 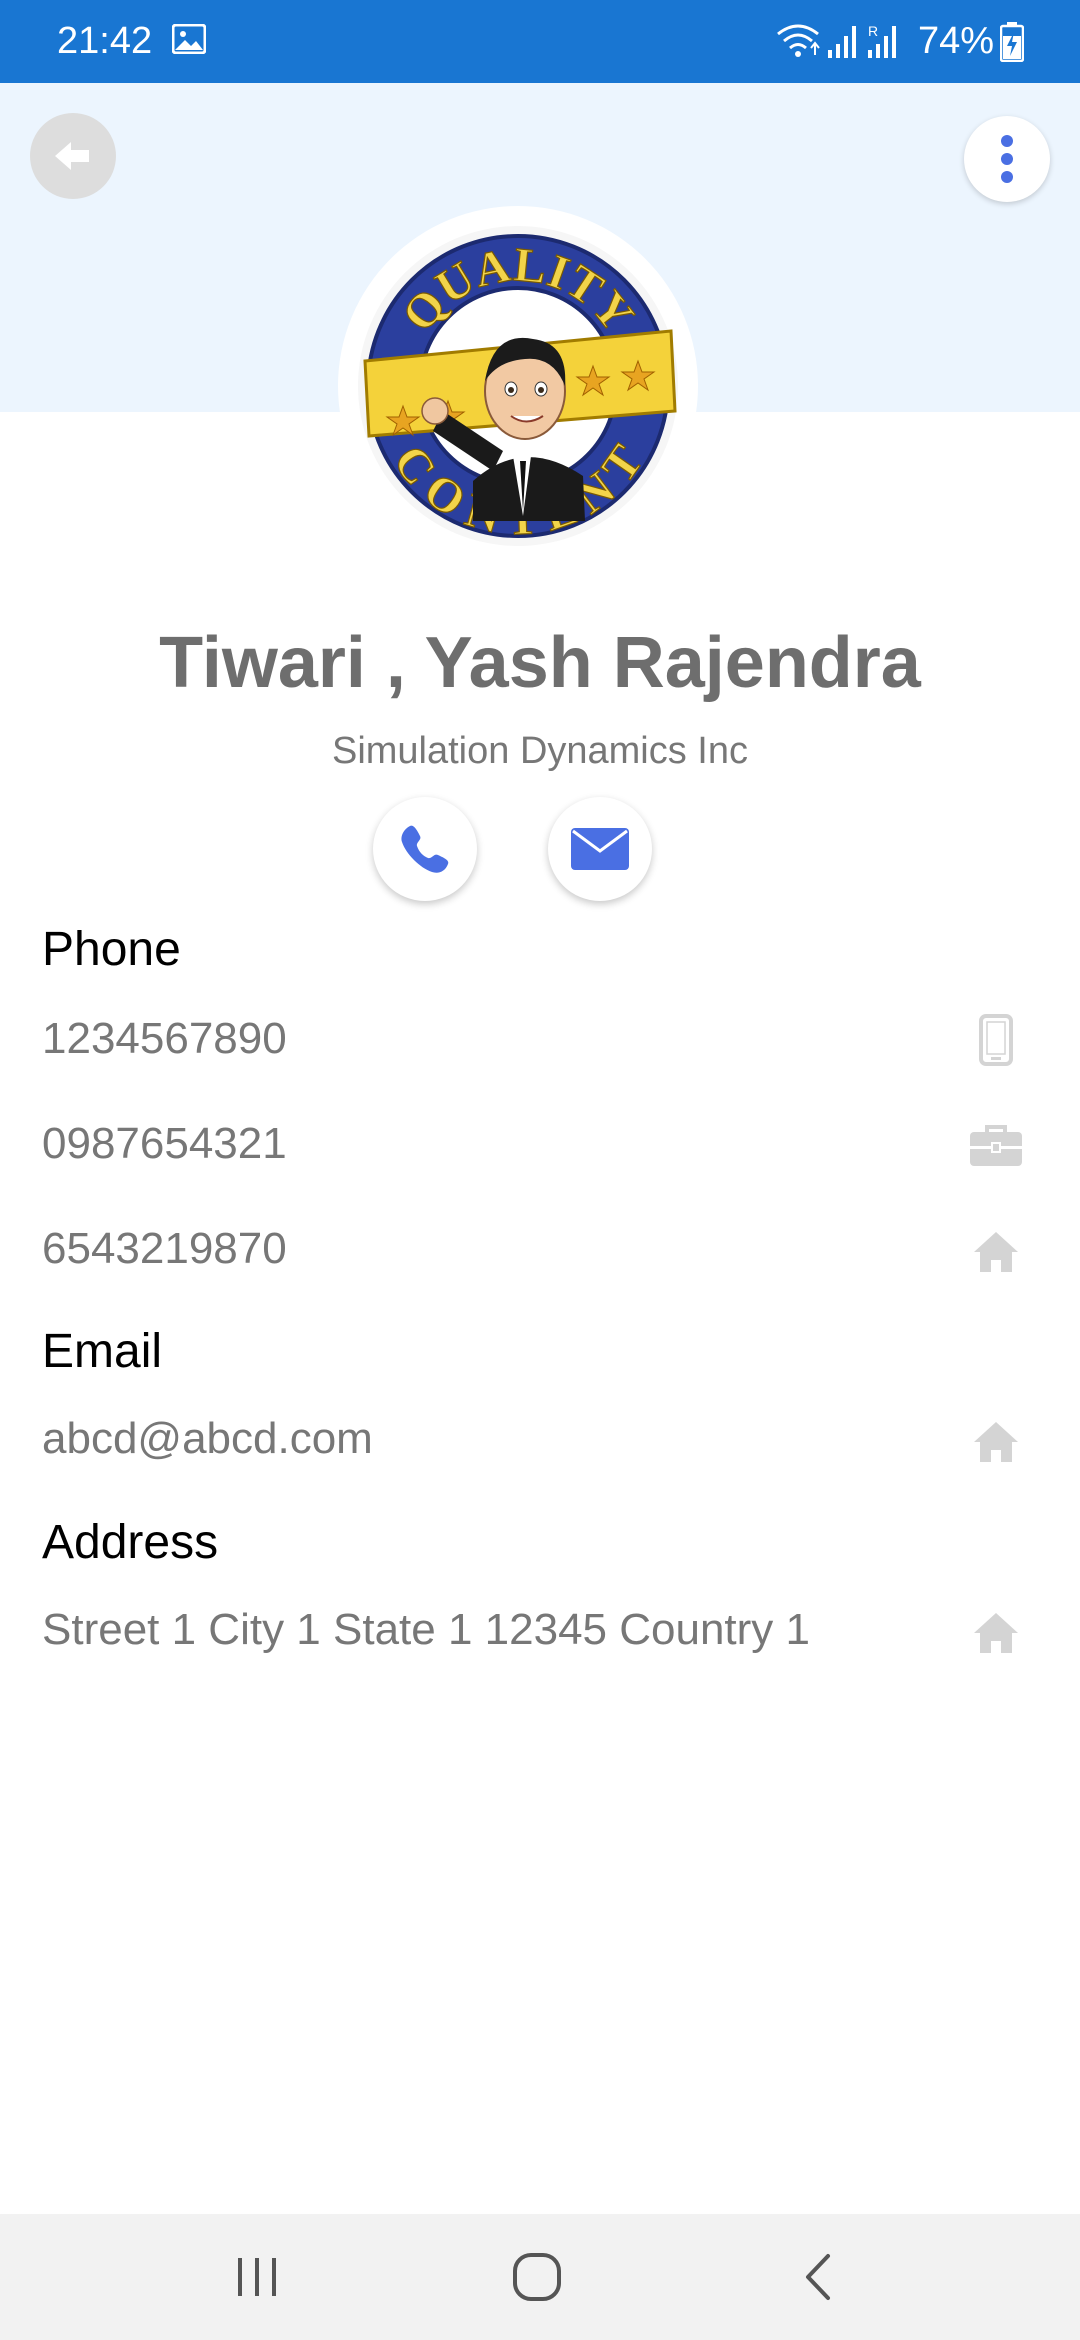 What do you see at coordinates (207, 1439) in the screenshot?
I see `email-value: abcd@abcd.com` at bounding box center [207, 1439].